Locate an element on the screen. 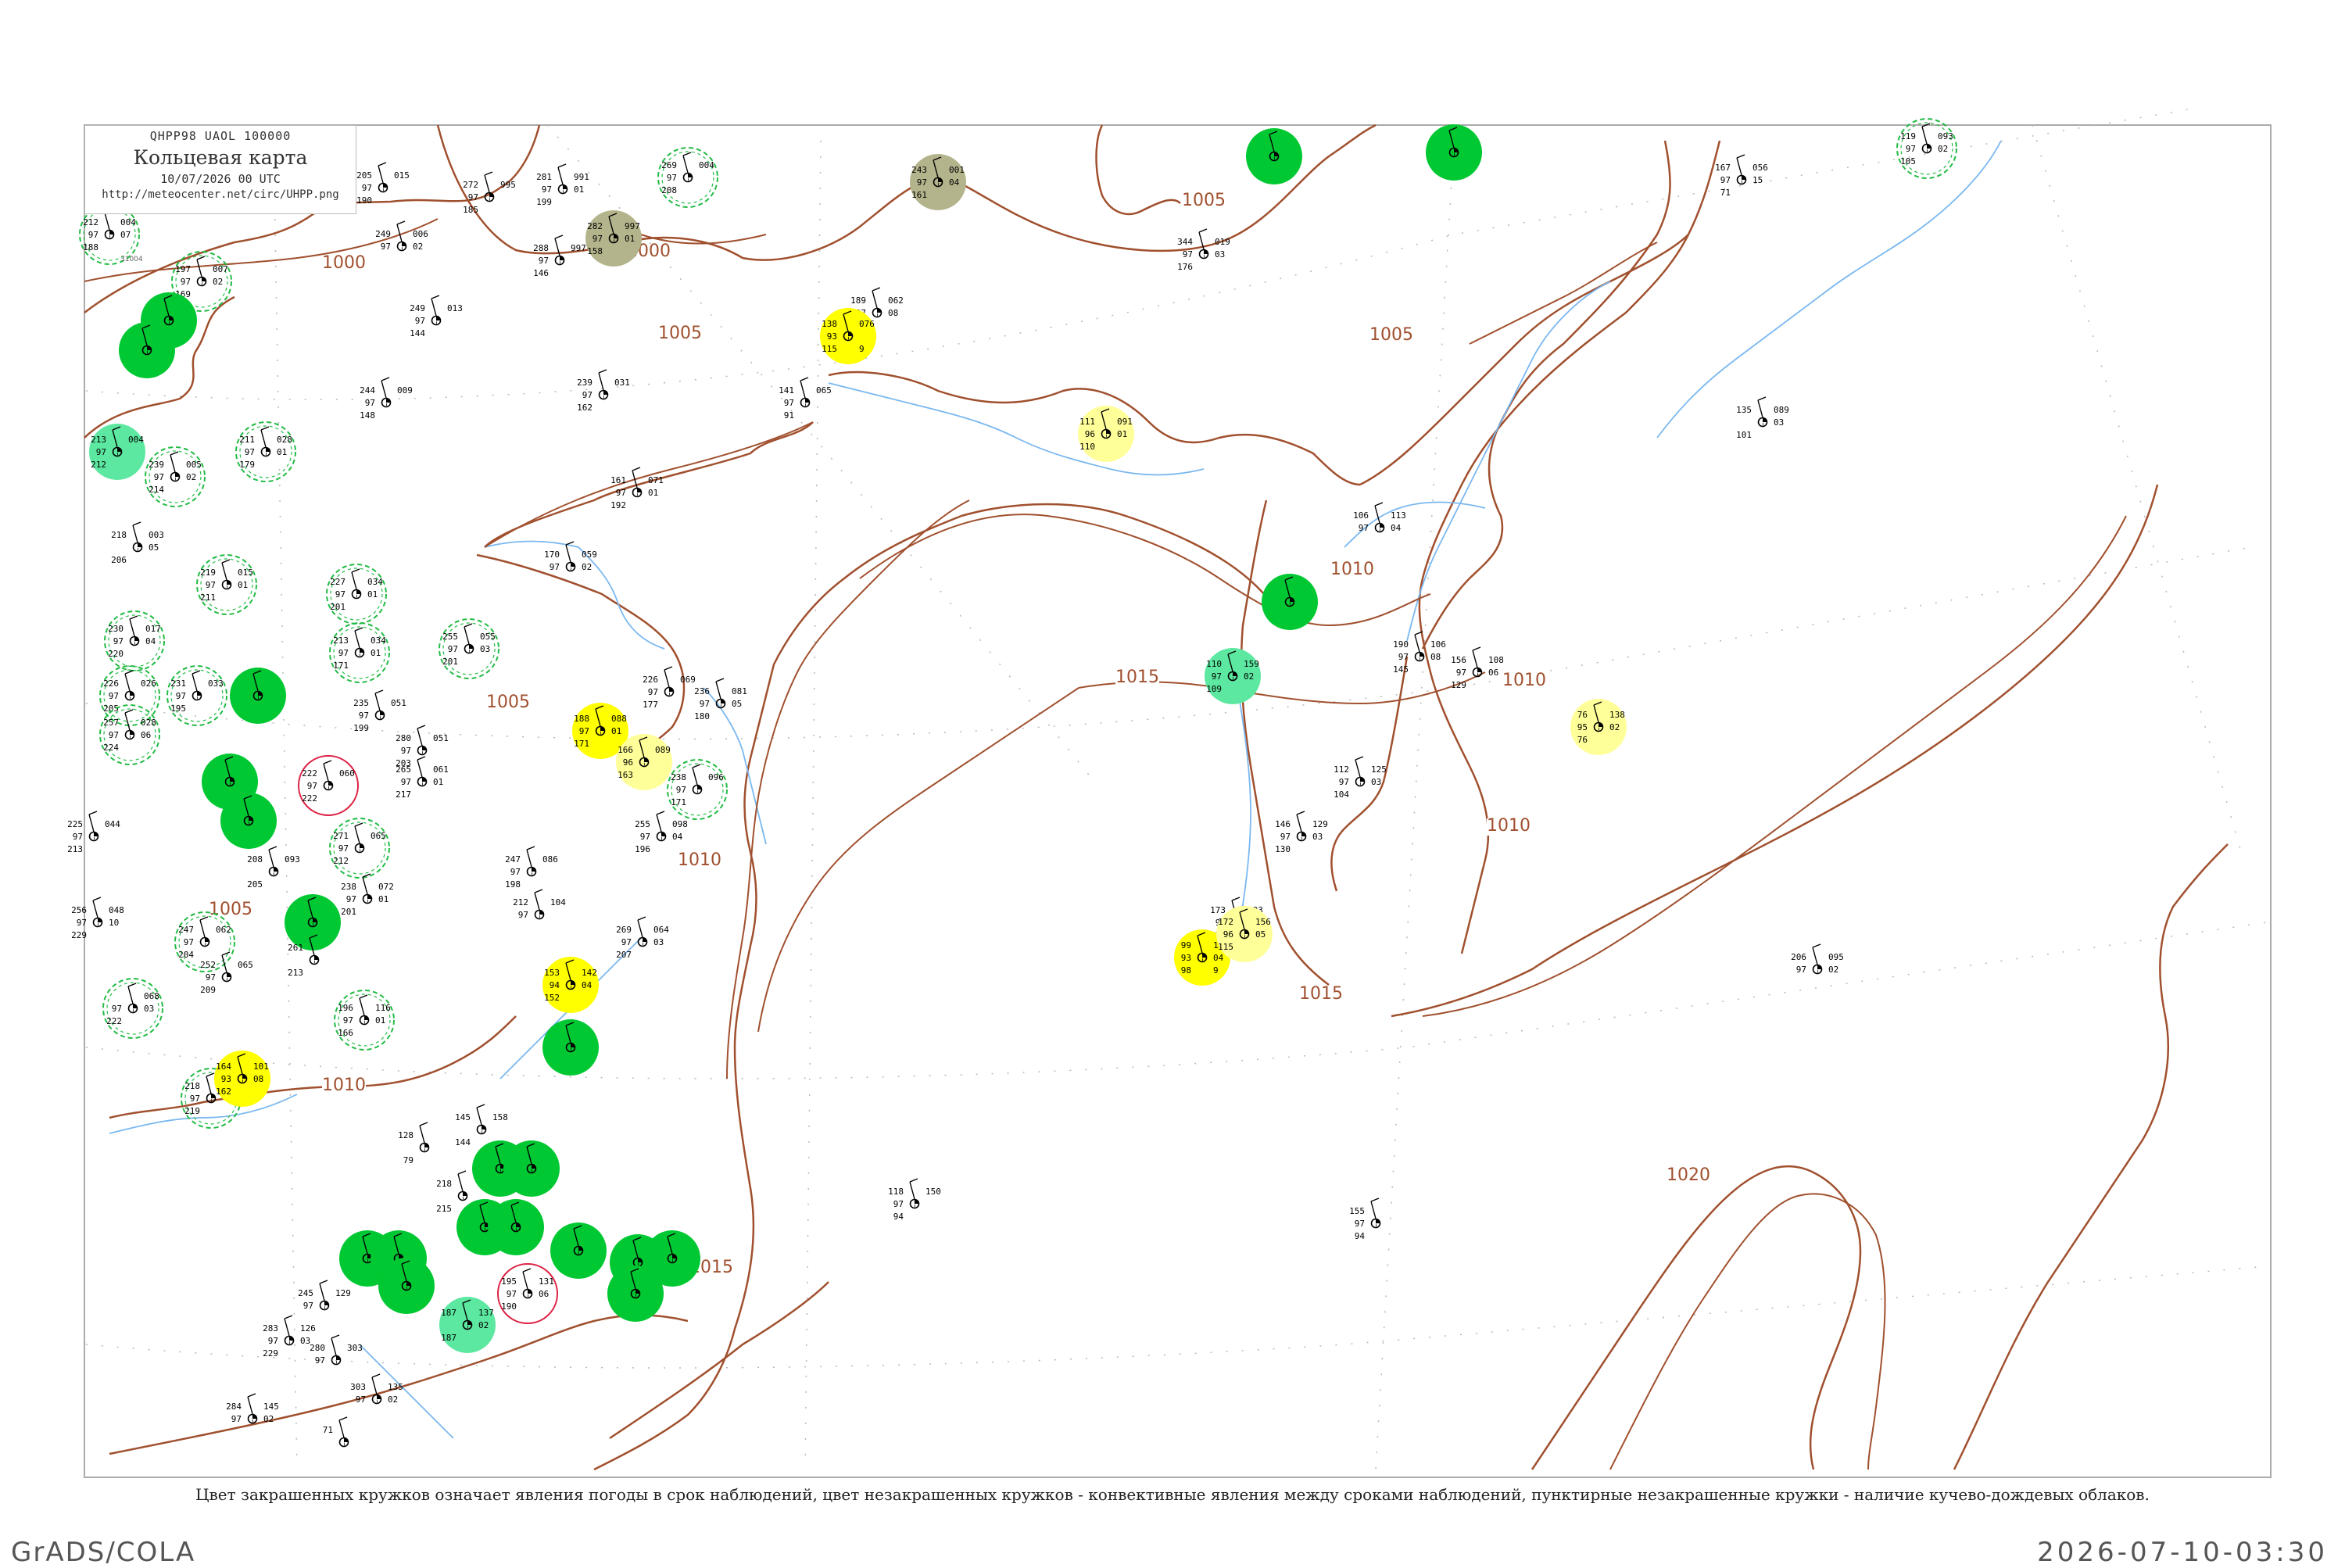 The image size is (2345, 1568). station-value-bl: 166 is located at coordinates (345, 1033).